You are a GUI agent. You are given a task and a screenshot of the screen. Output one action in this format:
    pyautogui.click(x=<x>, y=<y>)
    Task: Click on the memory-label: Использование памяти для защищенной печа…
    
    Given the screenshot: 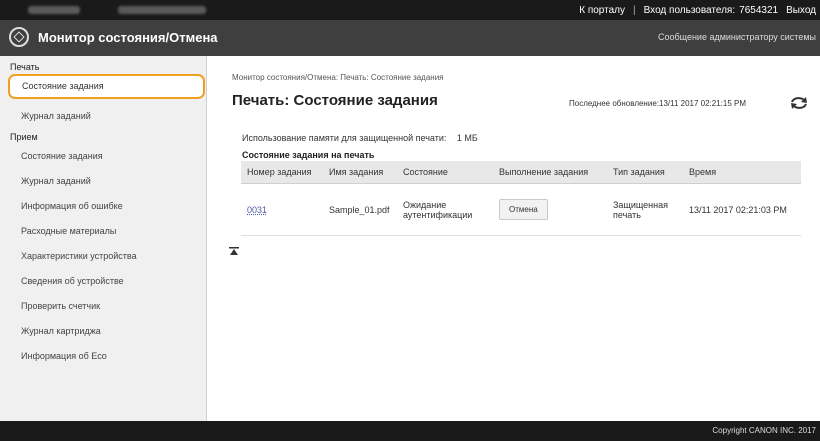 What is the action you would take?
    pyautogui.click(x=344, y=138)
    